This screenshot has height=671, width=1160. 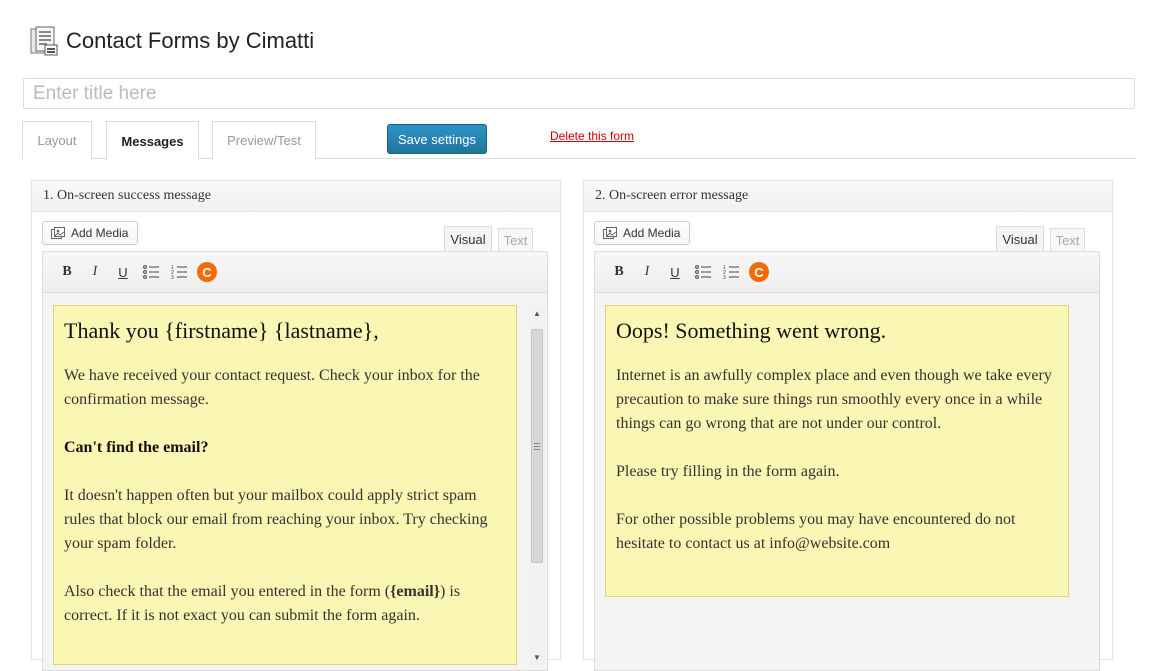 I want to click on save-settings-button: Save settings, so click(x=437, y=139).